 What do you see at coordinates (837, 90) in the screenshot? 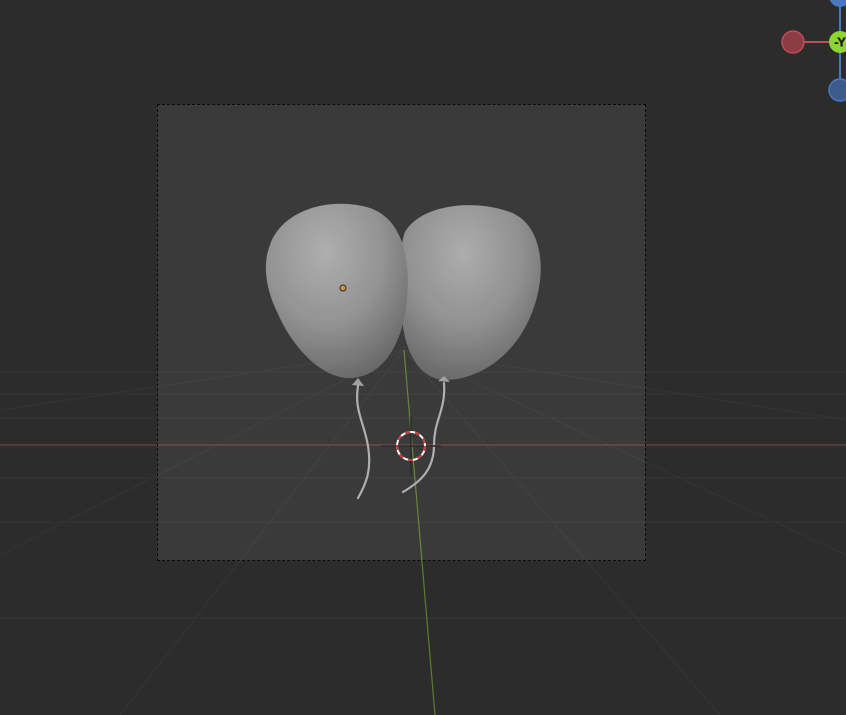
I see `gizmo-neg-z-handle` at bounding box center [837, 90].